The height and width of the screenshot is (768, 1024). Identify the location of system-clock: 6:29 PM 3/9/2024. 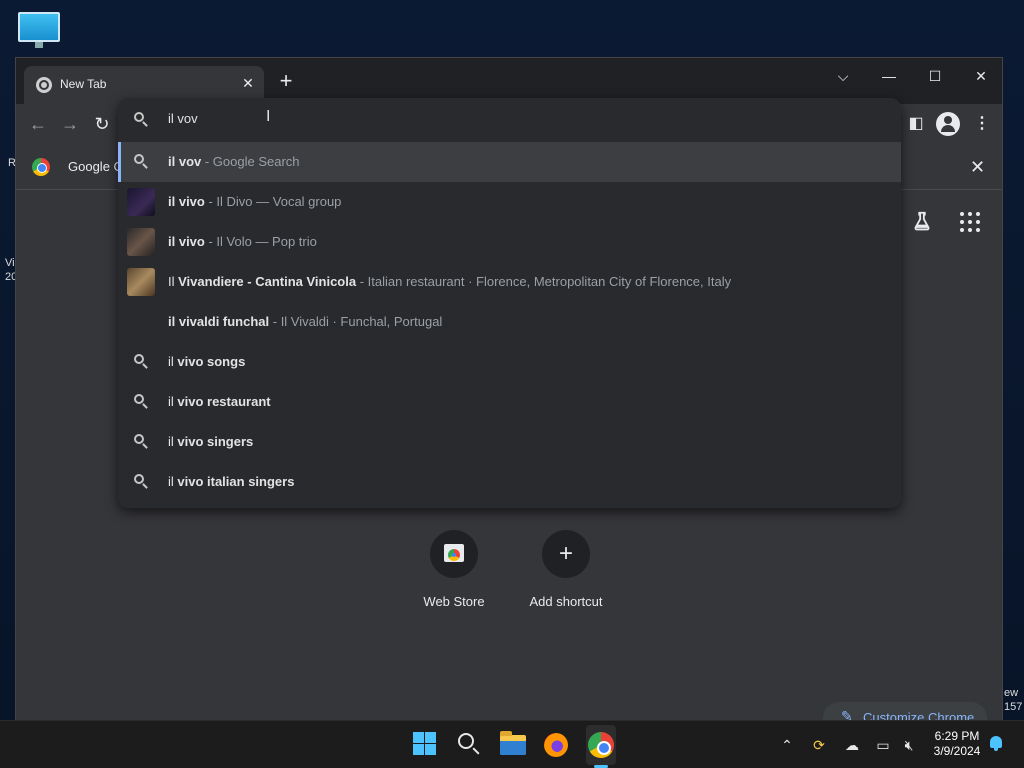
(957, 744).